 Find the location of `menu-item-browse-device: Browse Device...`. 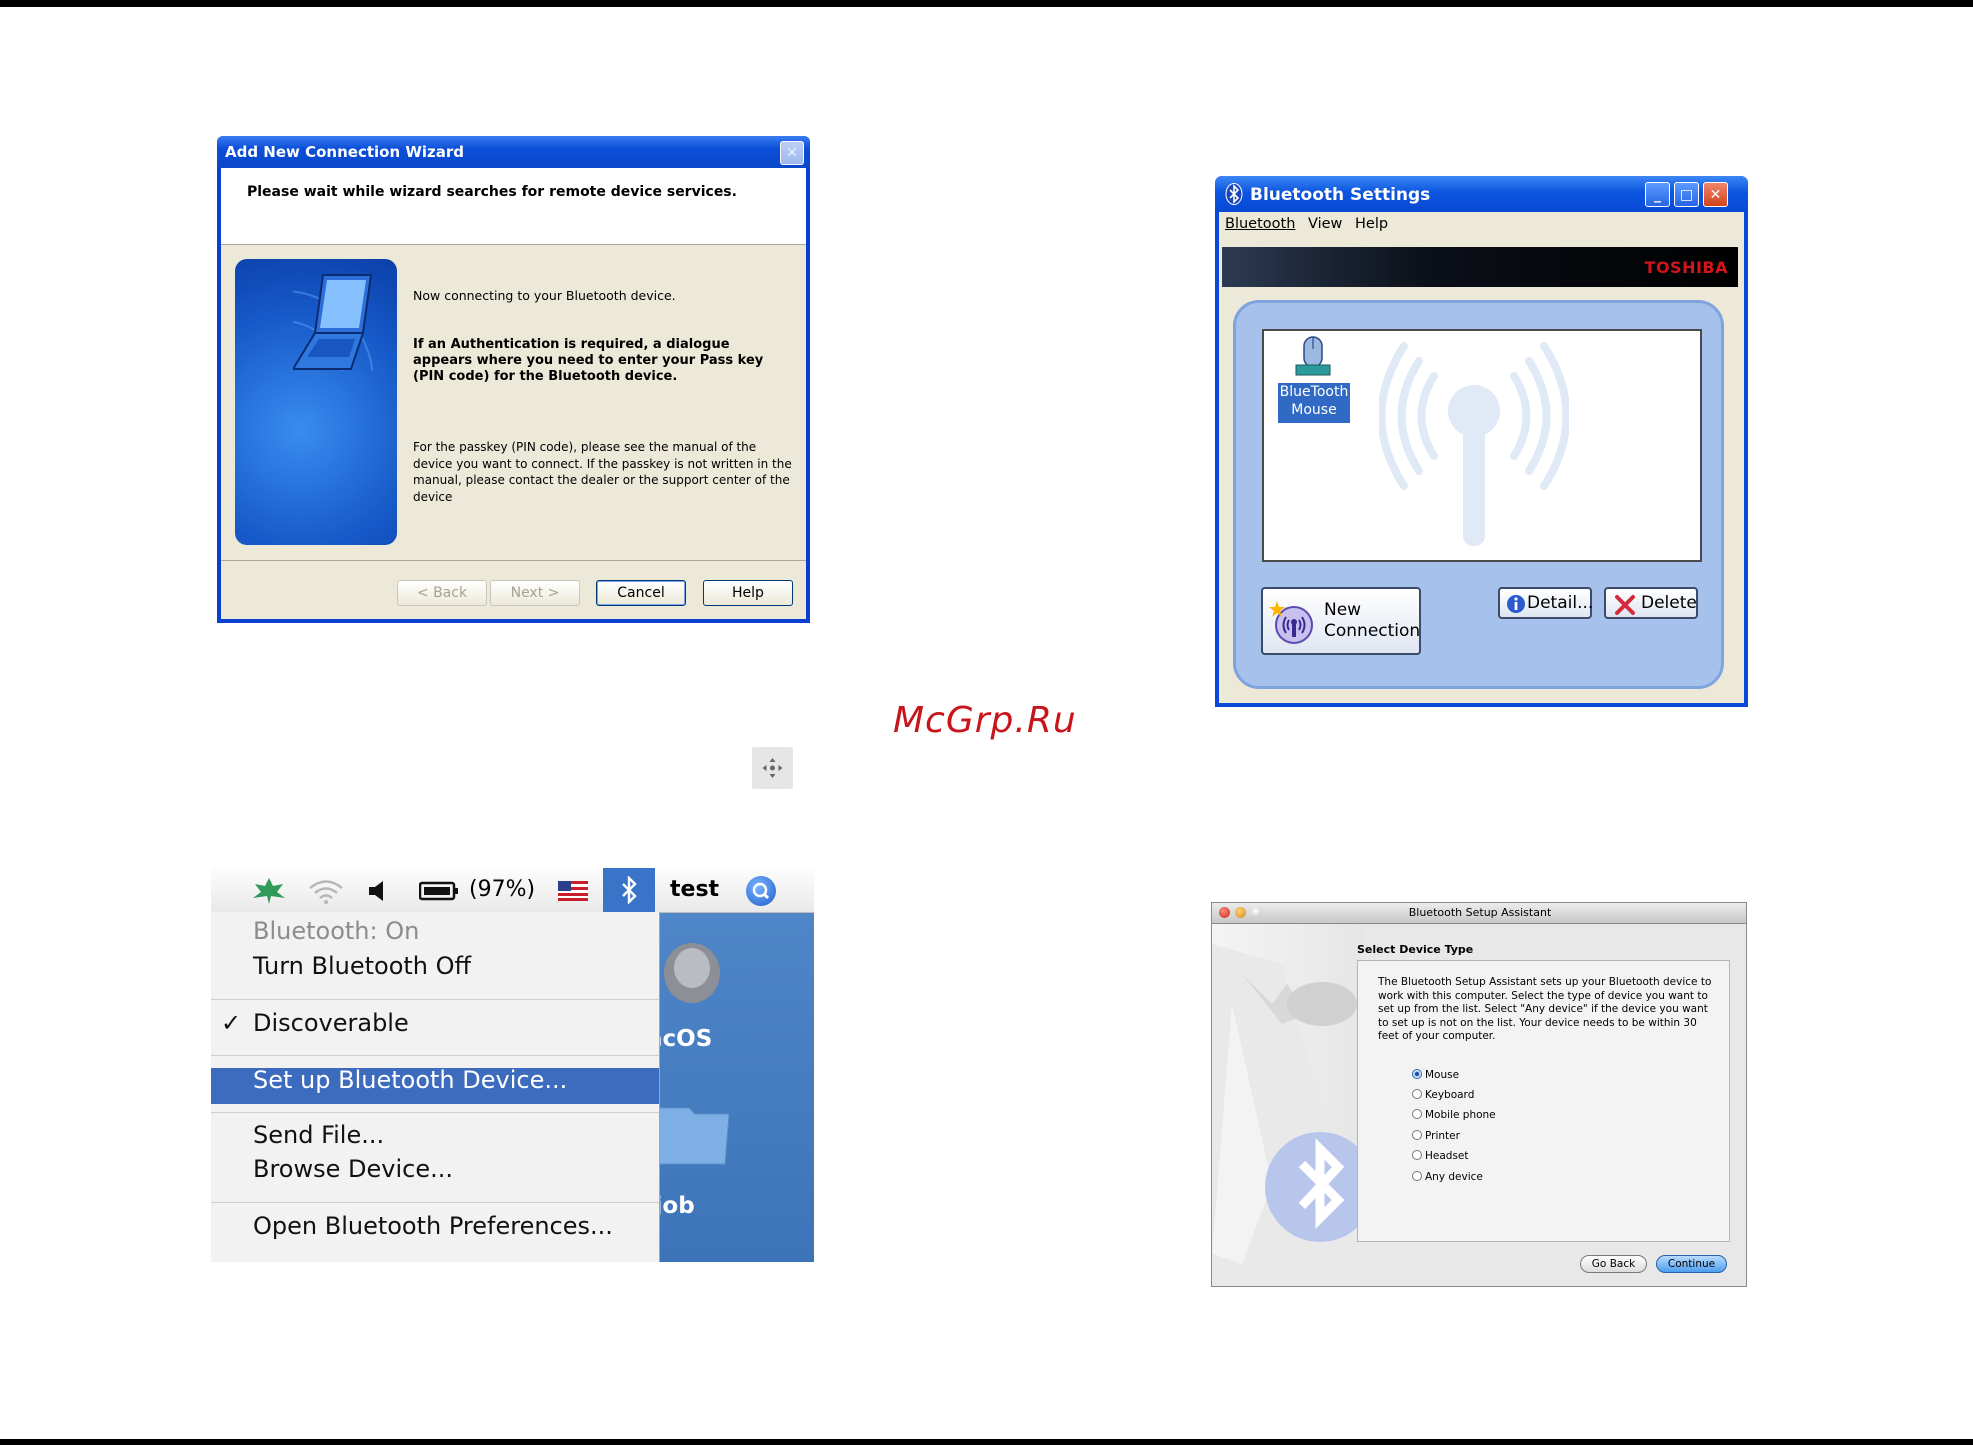

menu-item-browse-device: Browse Device... is located at coordinates (353, 1169).